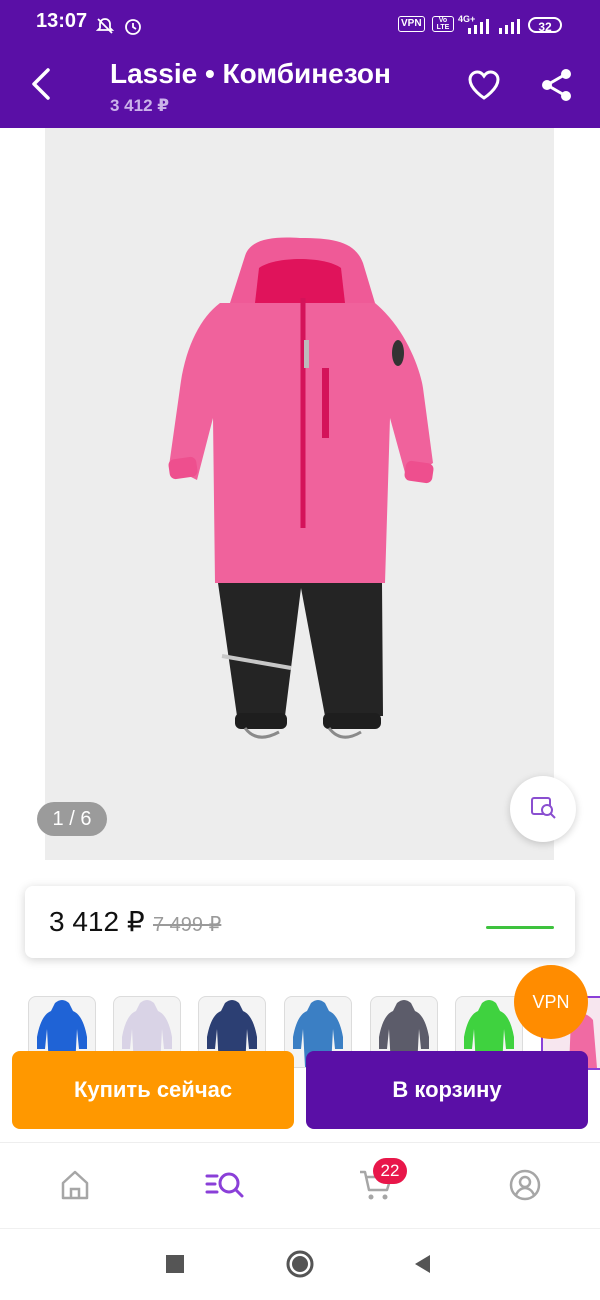 This screenshot has width=600, height=1300. I want to click on heart-icon, so click(484, 85).